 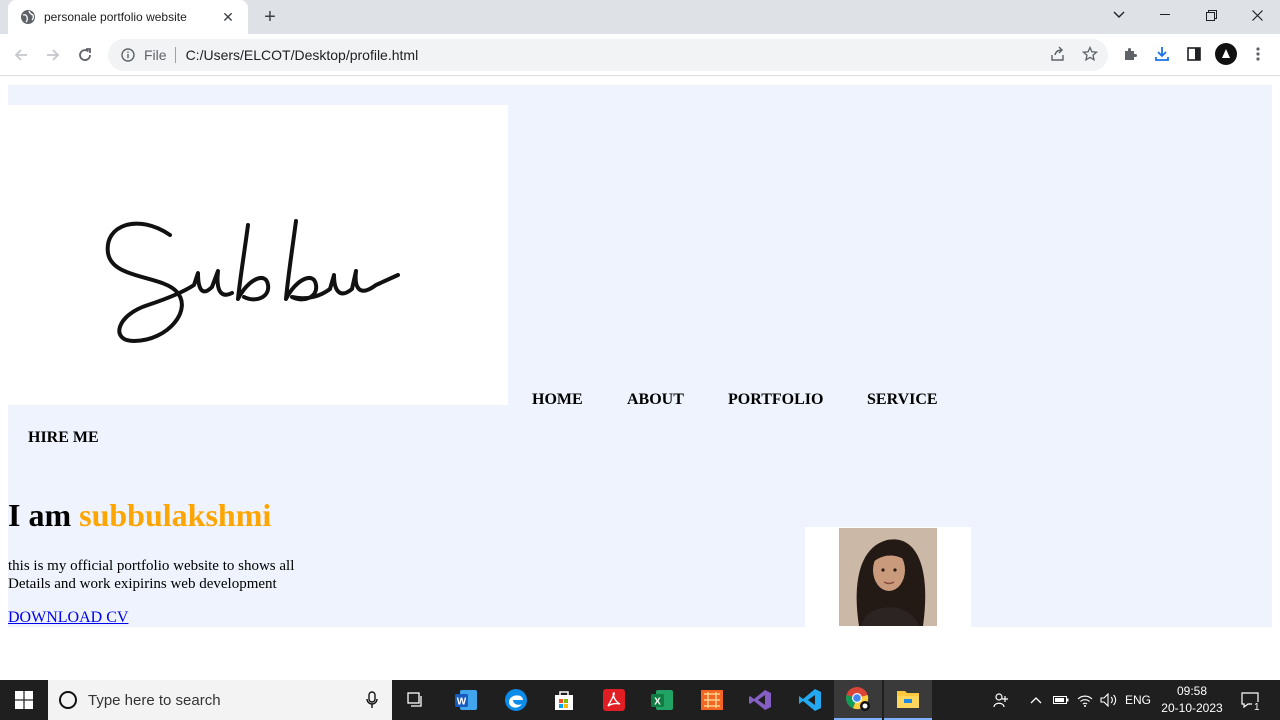 What do you see at coordinates (68, 700) in the screenshot?
I see `search-icon` at bounding box center [68, 700].